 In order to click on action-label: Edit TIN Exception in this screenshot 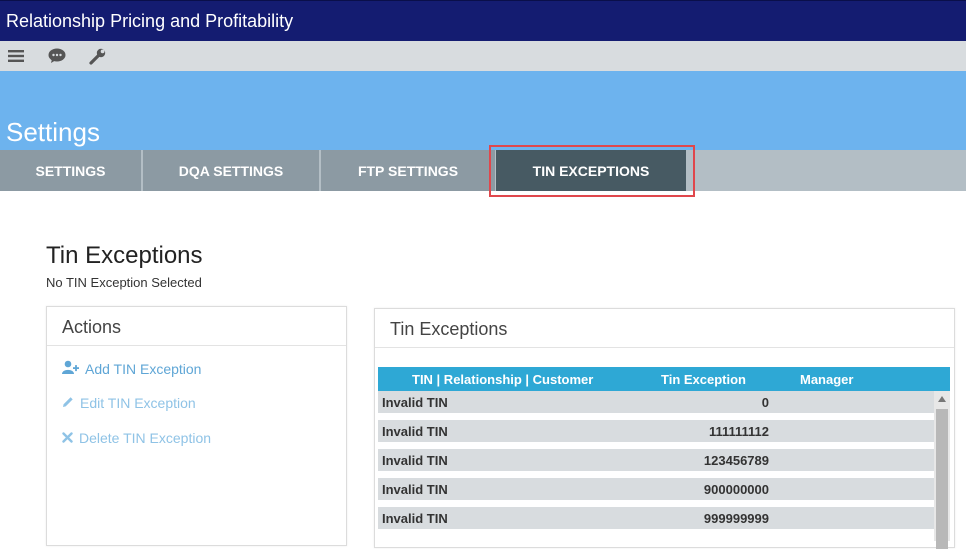, I will do `click(138, 403)`.